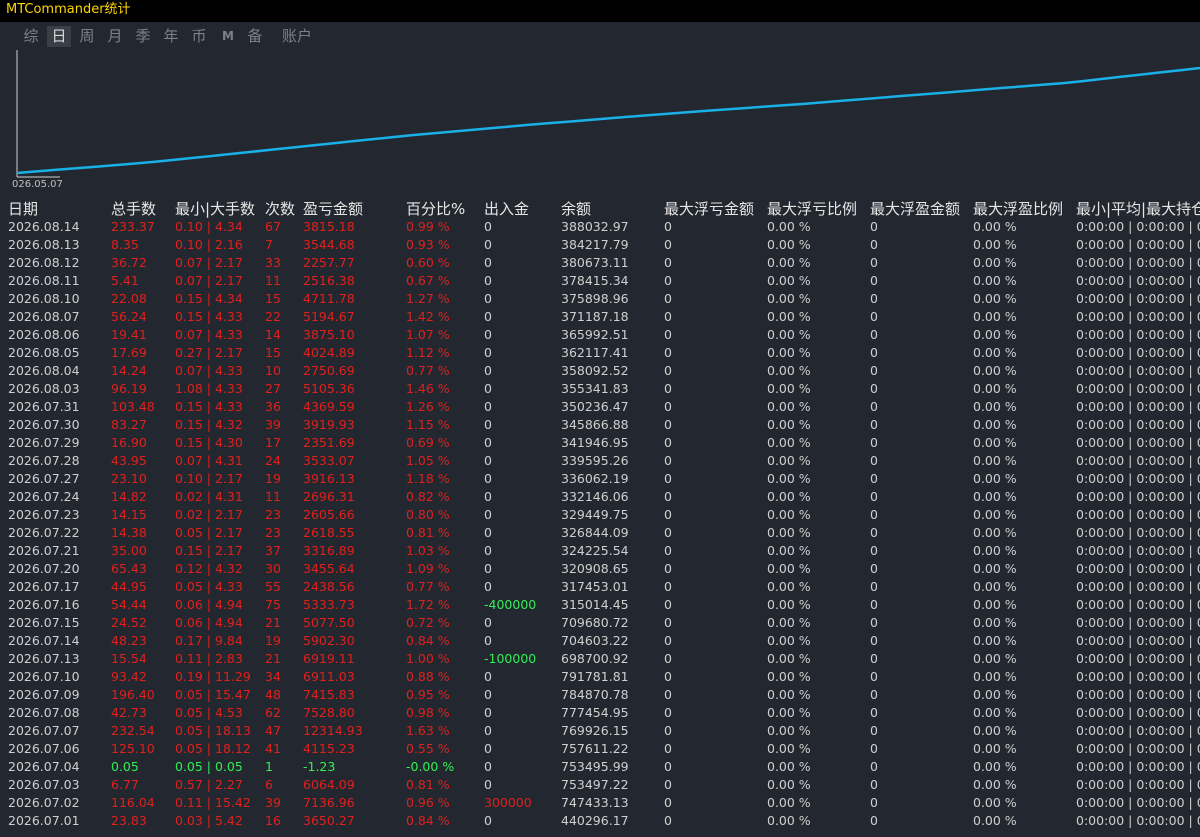 This screenshot has width=1200, height=837. What do you see at coordinates (668, 730) in the screenshot?
I see `col-max-float-loss-cell: 0` at bounding box center [668, 730].